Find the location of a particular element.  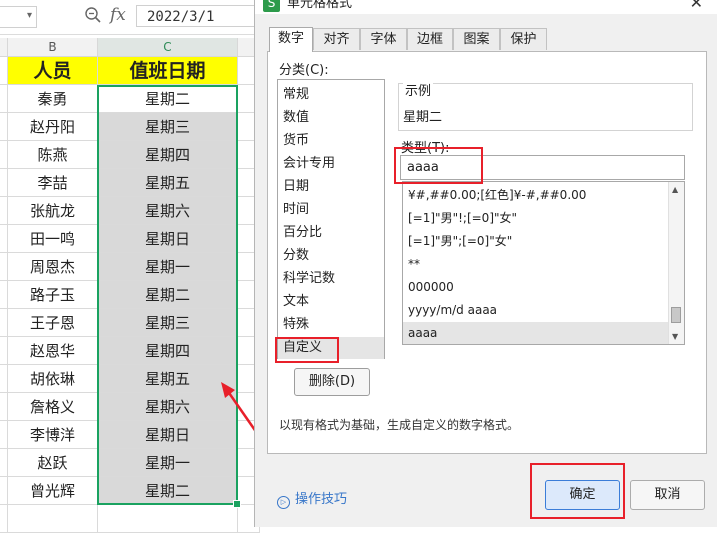

name-cell: 赵恩华 is located at coordinates (53, 351).